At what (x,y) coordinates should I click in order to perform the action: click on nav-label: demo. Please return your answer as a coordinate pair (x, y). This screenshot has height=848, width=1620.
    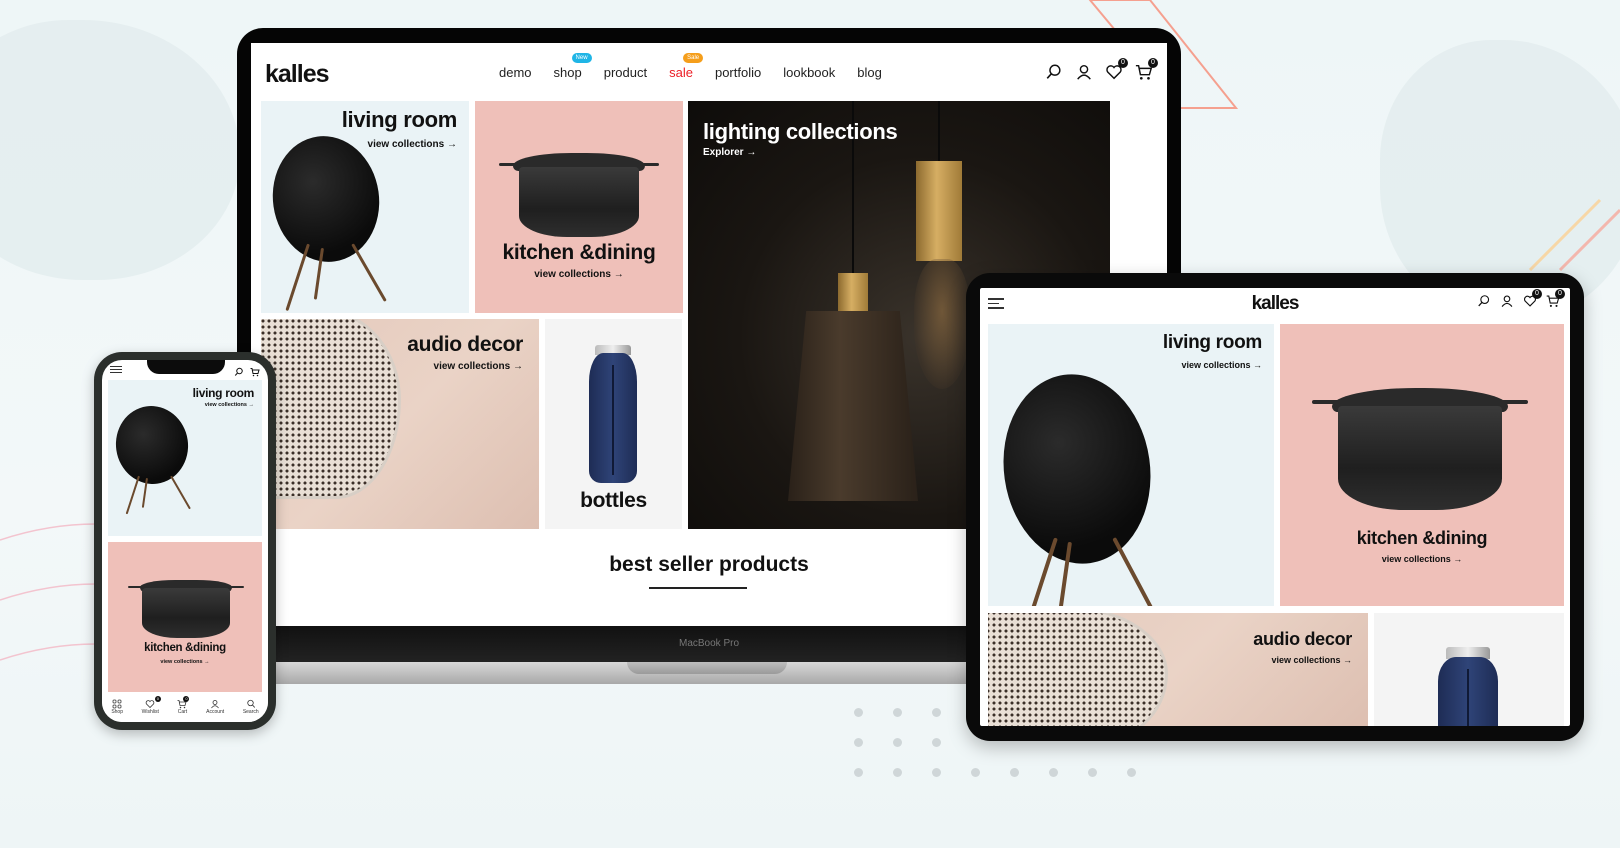
    Looking at the image, I should click on (515, 72).